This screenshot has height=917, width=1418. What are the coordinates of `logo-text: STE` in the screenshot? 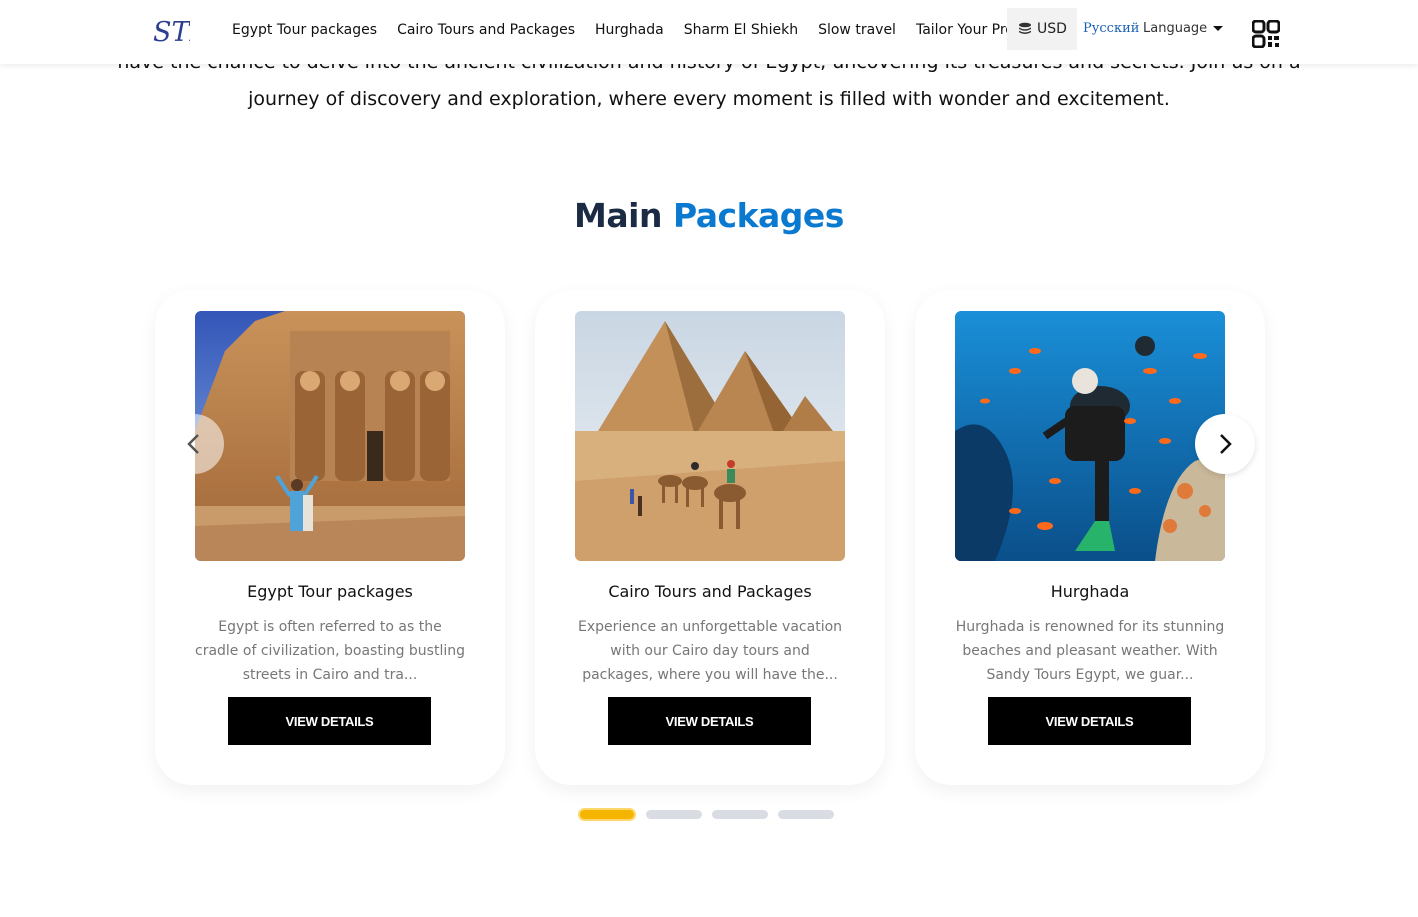 It's located at (171, 32).